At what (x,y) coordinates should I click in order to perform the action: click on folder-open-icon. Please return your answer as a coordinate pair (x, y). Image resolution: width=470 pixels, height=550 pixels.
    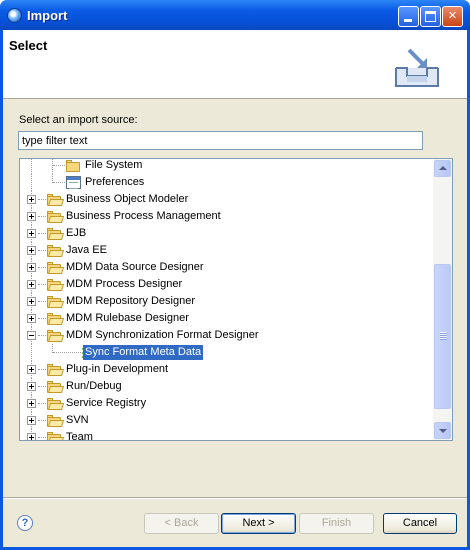
    Looking at the image, I should click on (56, 336).